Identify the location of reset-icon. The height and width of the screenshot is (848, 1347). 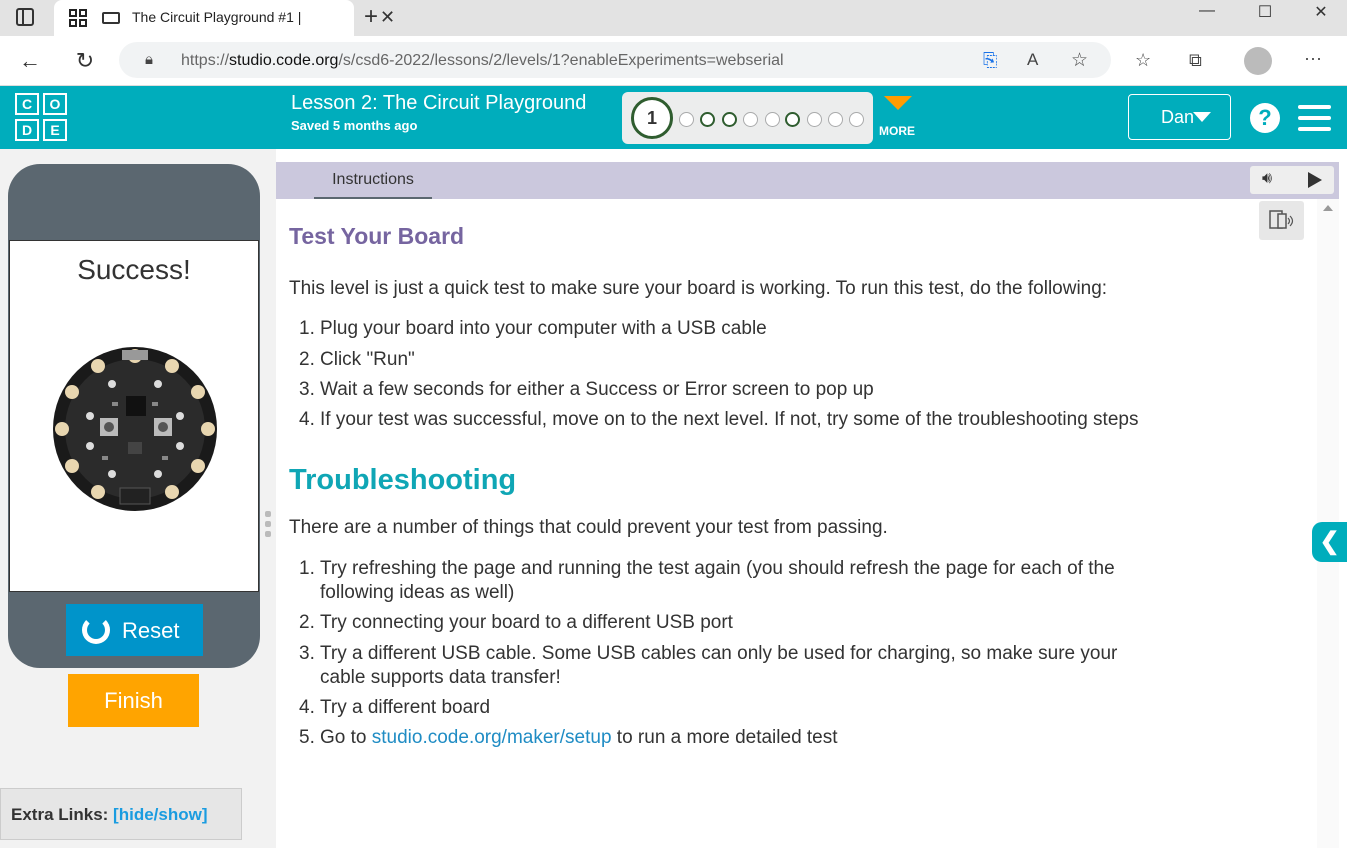
(96, 630).